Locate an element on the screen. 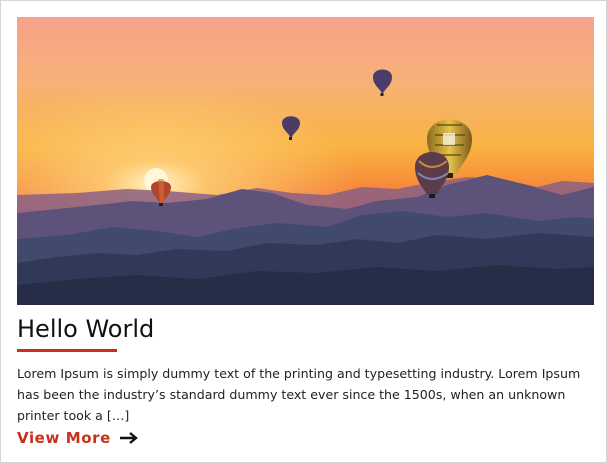 The width and height of the screenshot is (607, 463). view-more-link: View More is located at coordinates (77, 438).